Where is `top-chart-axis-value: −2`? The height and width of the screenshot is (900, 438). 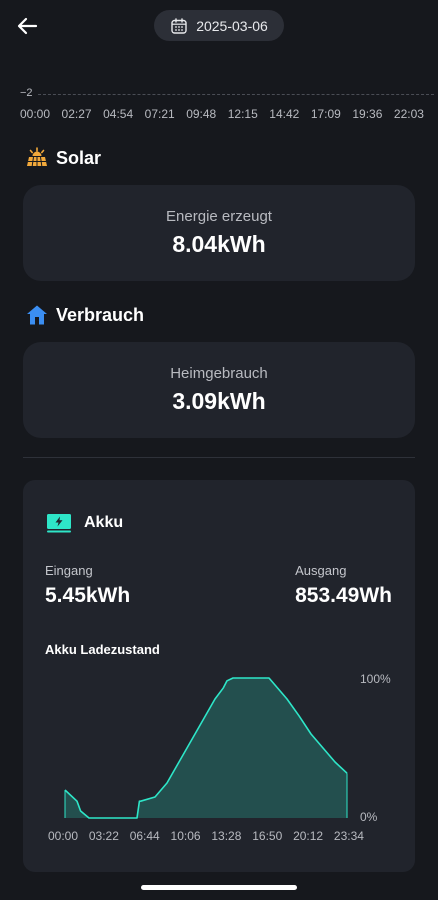 top-chart-axis-value: −2 is located at coordinates (26, 93).